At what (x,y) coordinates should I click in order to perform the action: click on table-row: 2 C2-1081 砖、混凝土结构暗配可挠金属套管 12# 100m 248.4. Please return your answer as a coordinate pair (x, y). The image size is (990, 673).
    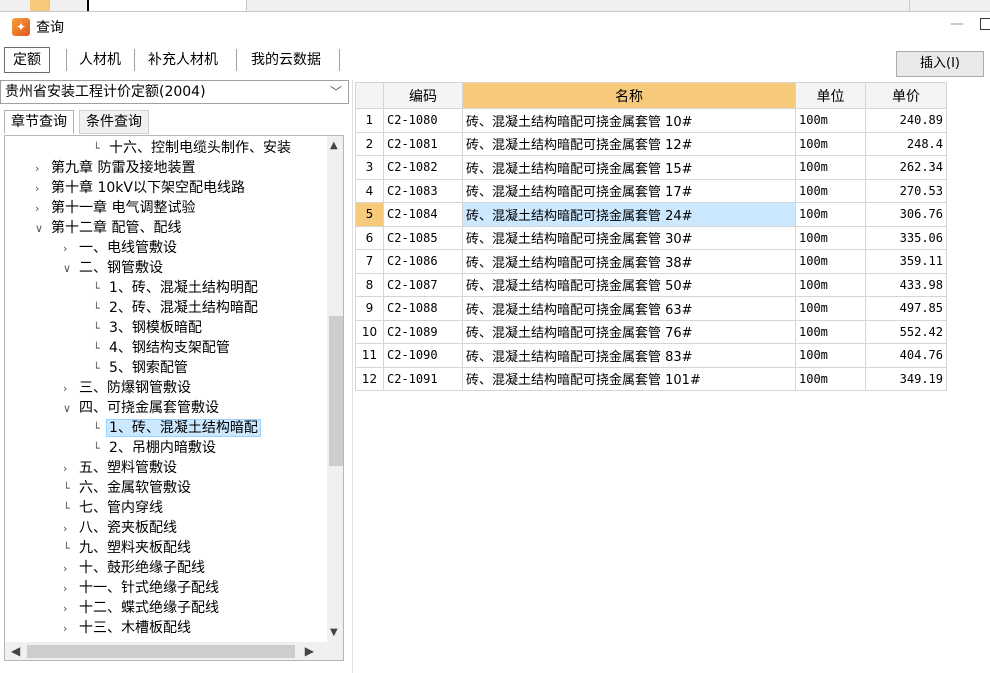
    Looking at the image, I should click on (651, 143).